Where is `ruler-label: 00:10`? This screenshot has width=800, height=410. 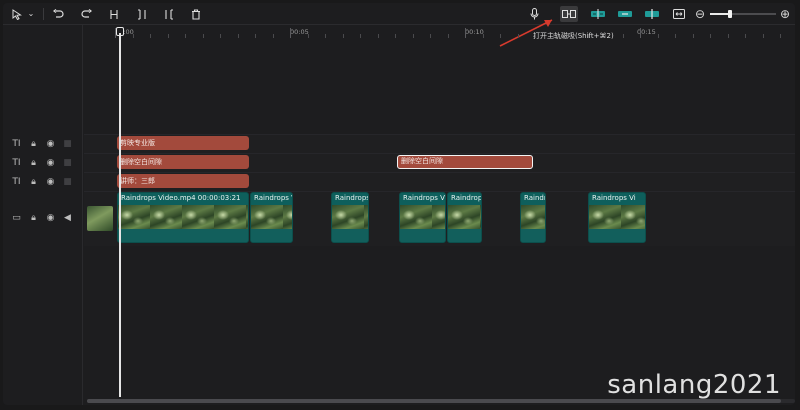 ruler-label: 00:10 is located at coordinates (474, 32).